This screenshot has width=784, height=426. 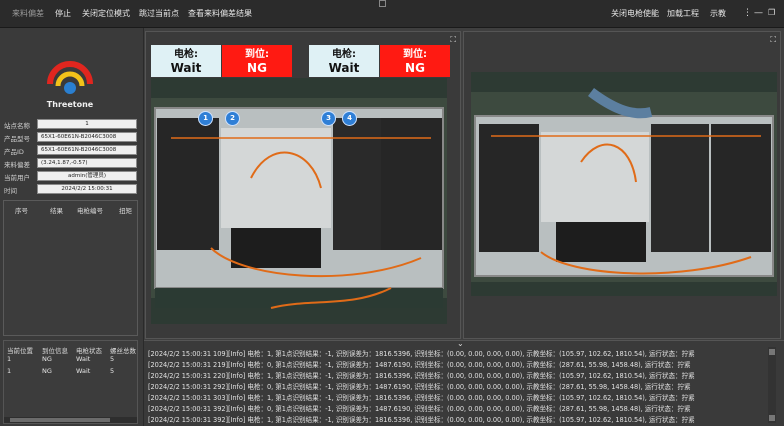 What do you see at coordinates (55, 351) in the screenshot?
I see `col-arrival-info: 到位信息` at bounding box center [55, 351].